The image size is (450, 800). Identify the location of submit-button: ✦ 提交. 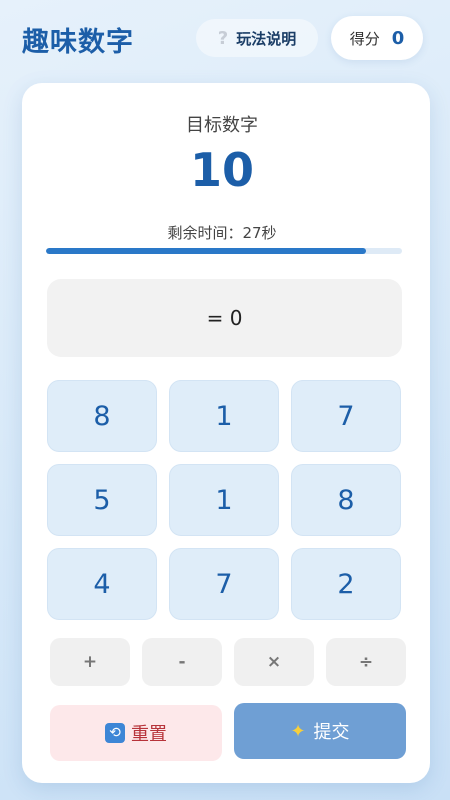
(320, 731).